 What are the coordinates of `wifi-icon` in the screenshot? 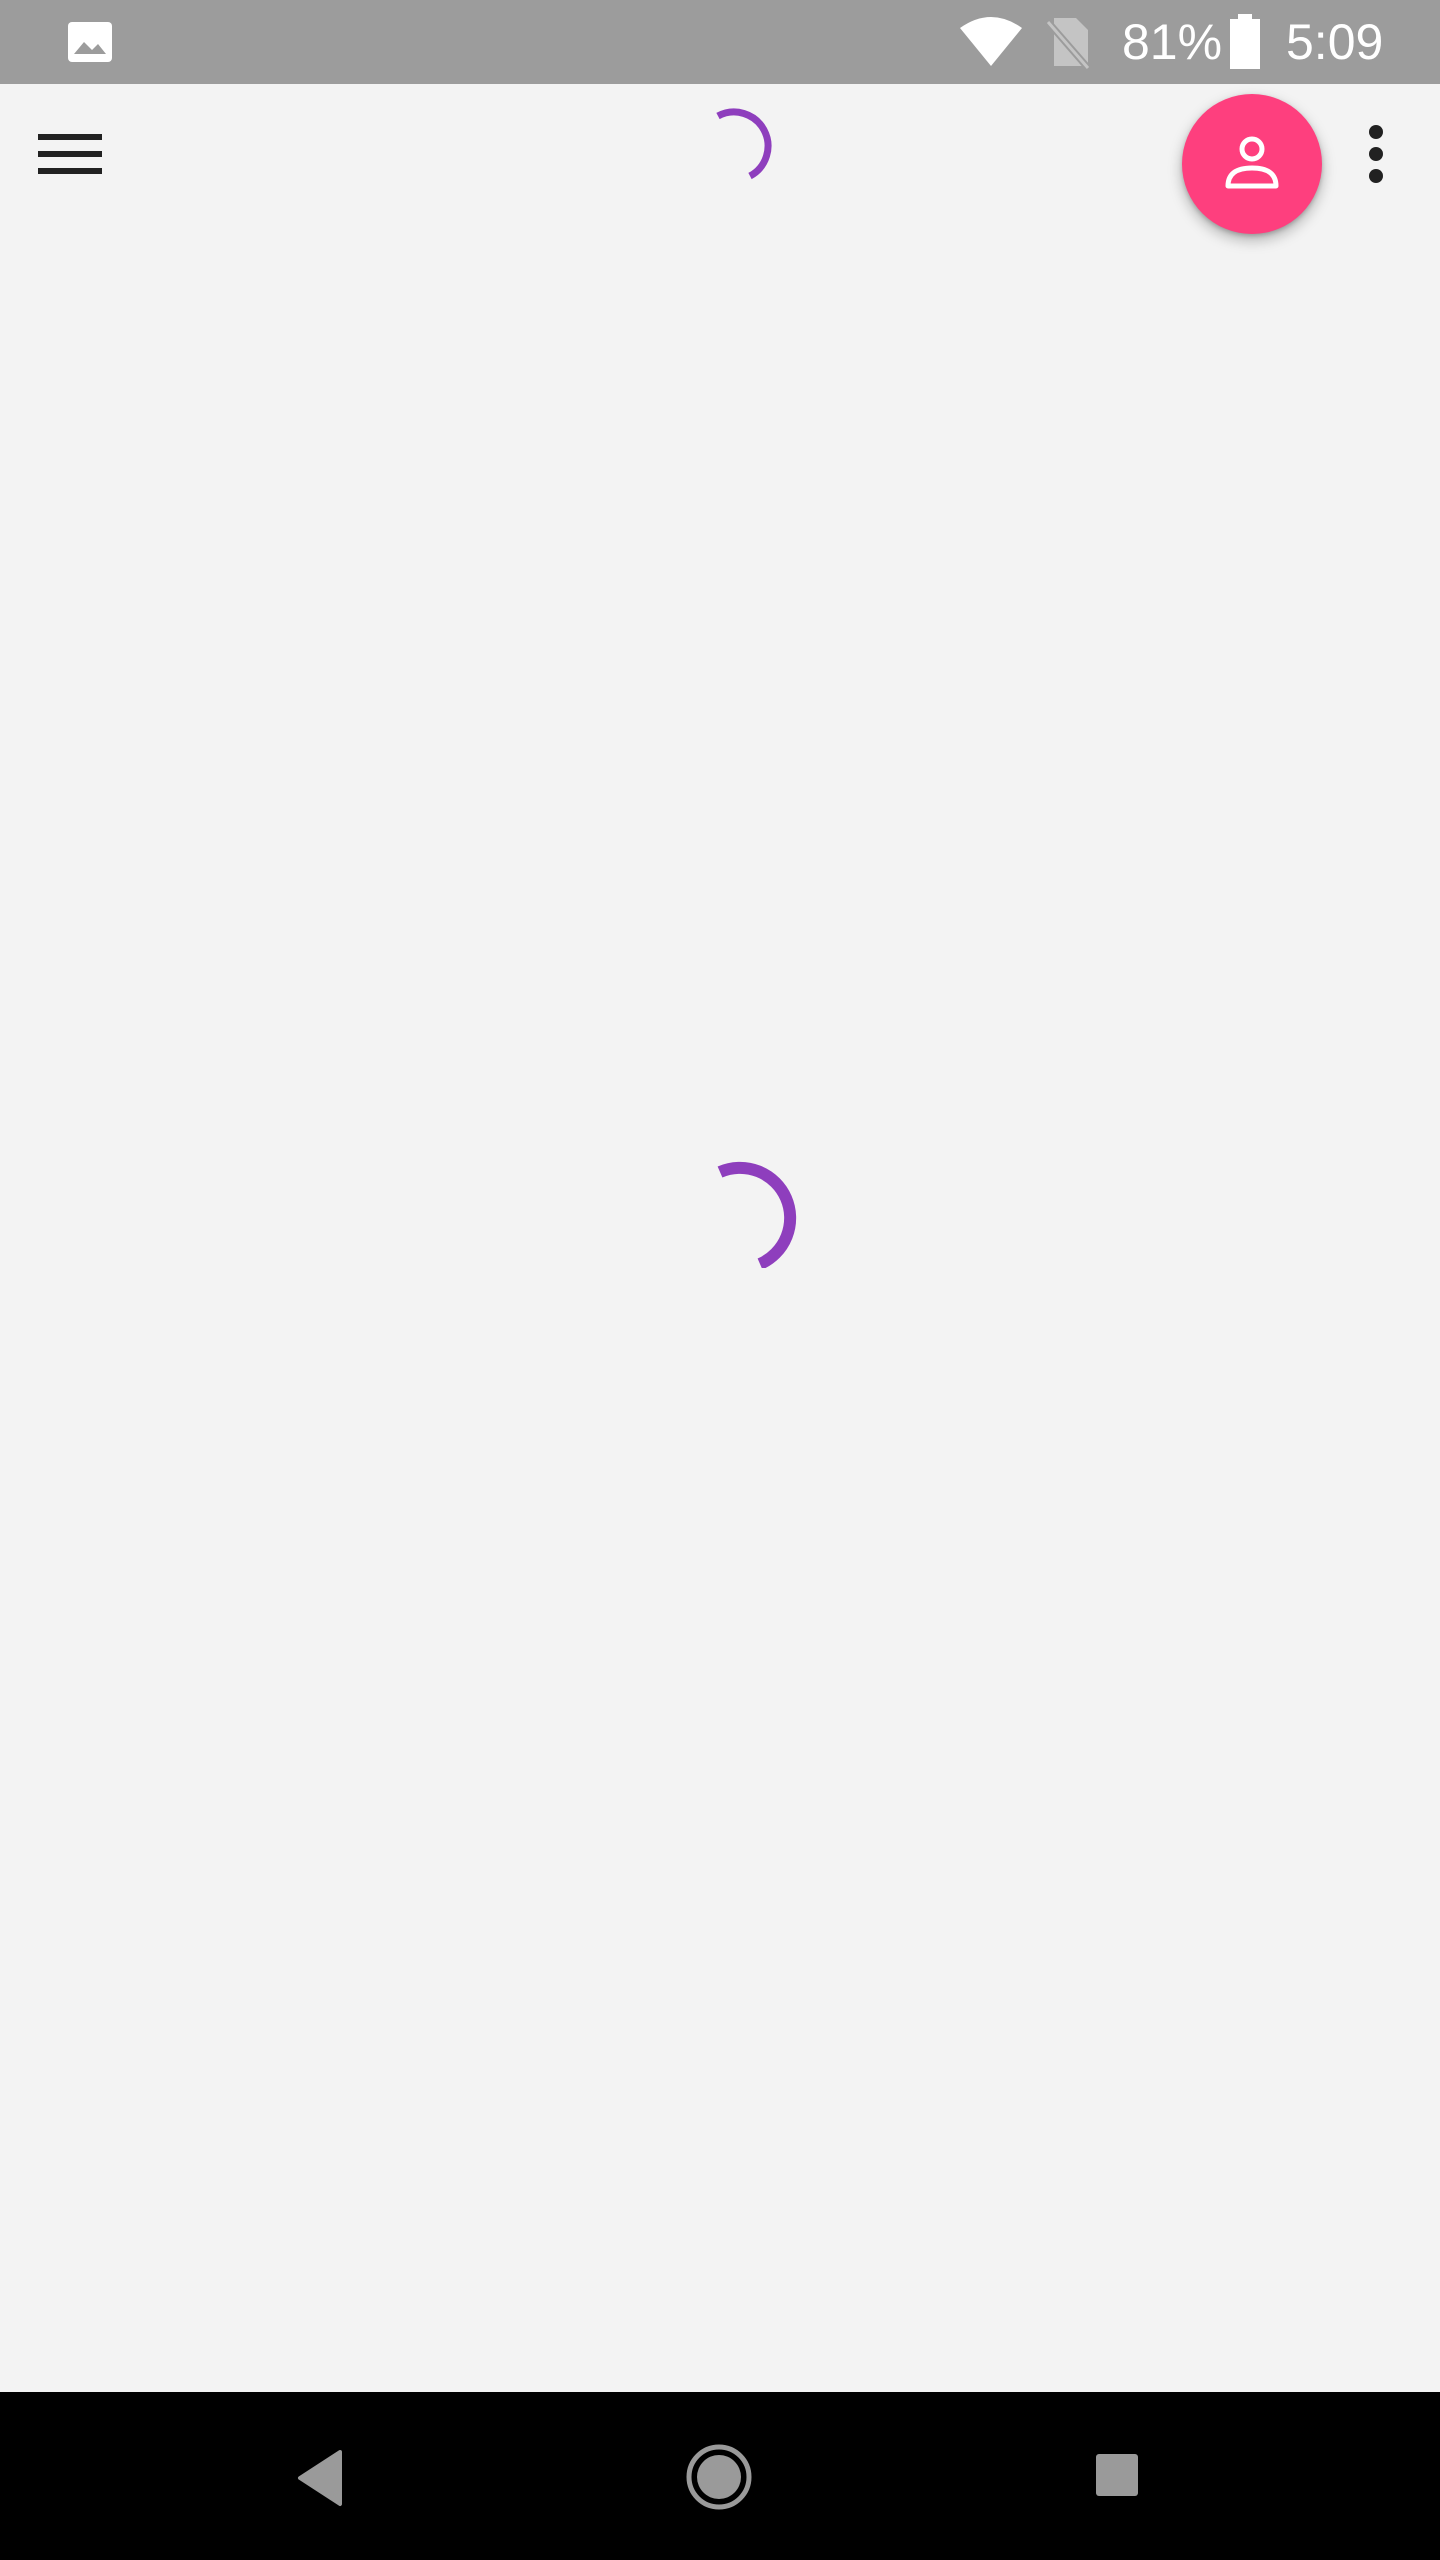 It's located at (991, 41).